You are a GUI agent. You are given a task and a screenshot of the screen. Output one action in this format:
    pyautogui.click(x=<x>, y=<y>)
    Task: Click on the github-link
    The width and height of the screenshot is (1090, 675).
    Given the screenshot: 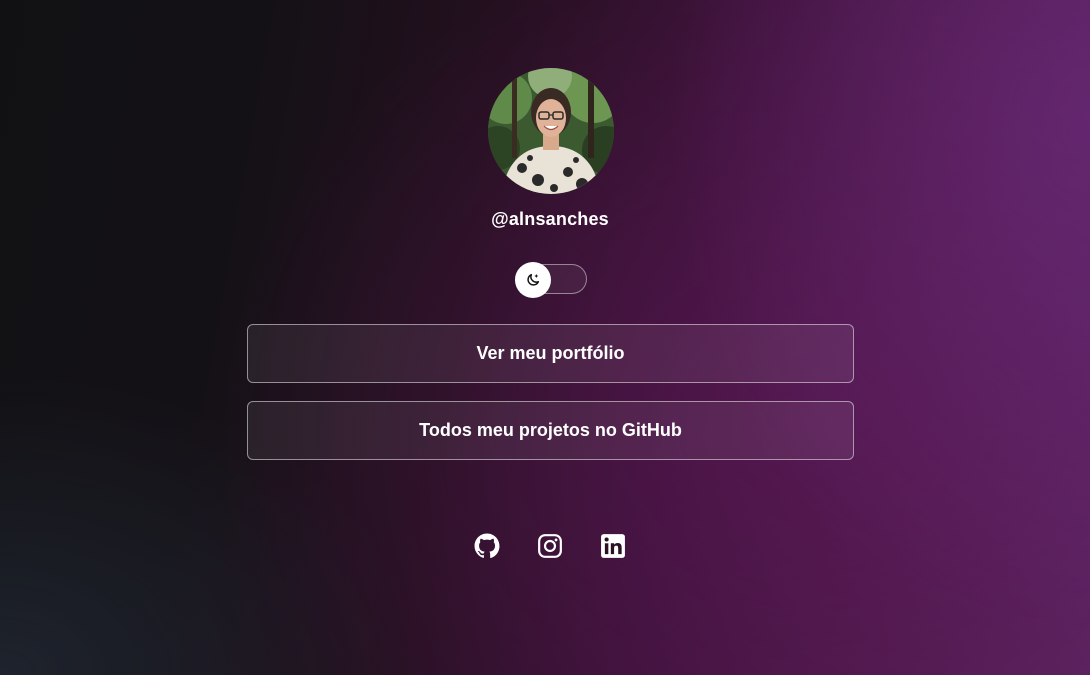 What is the action you would take?
    pyautogui.click(x=487, y=546)
    